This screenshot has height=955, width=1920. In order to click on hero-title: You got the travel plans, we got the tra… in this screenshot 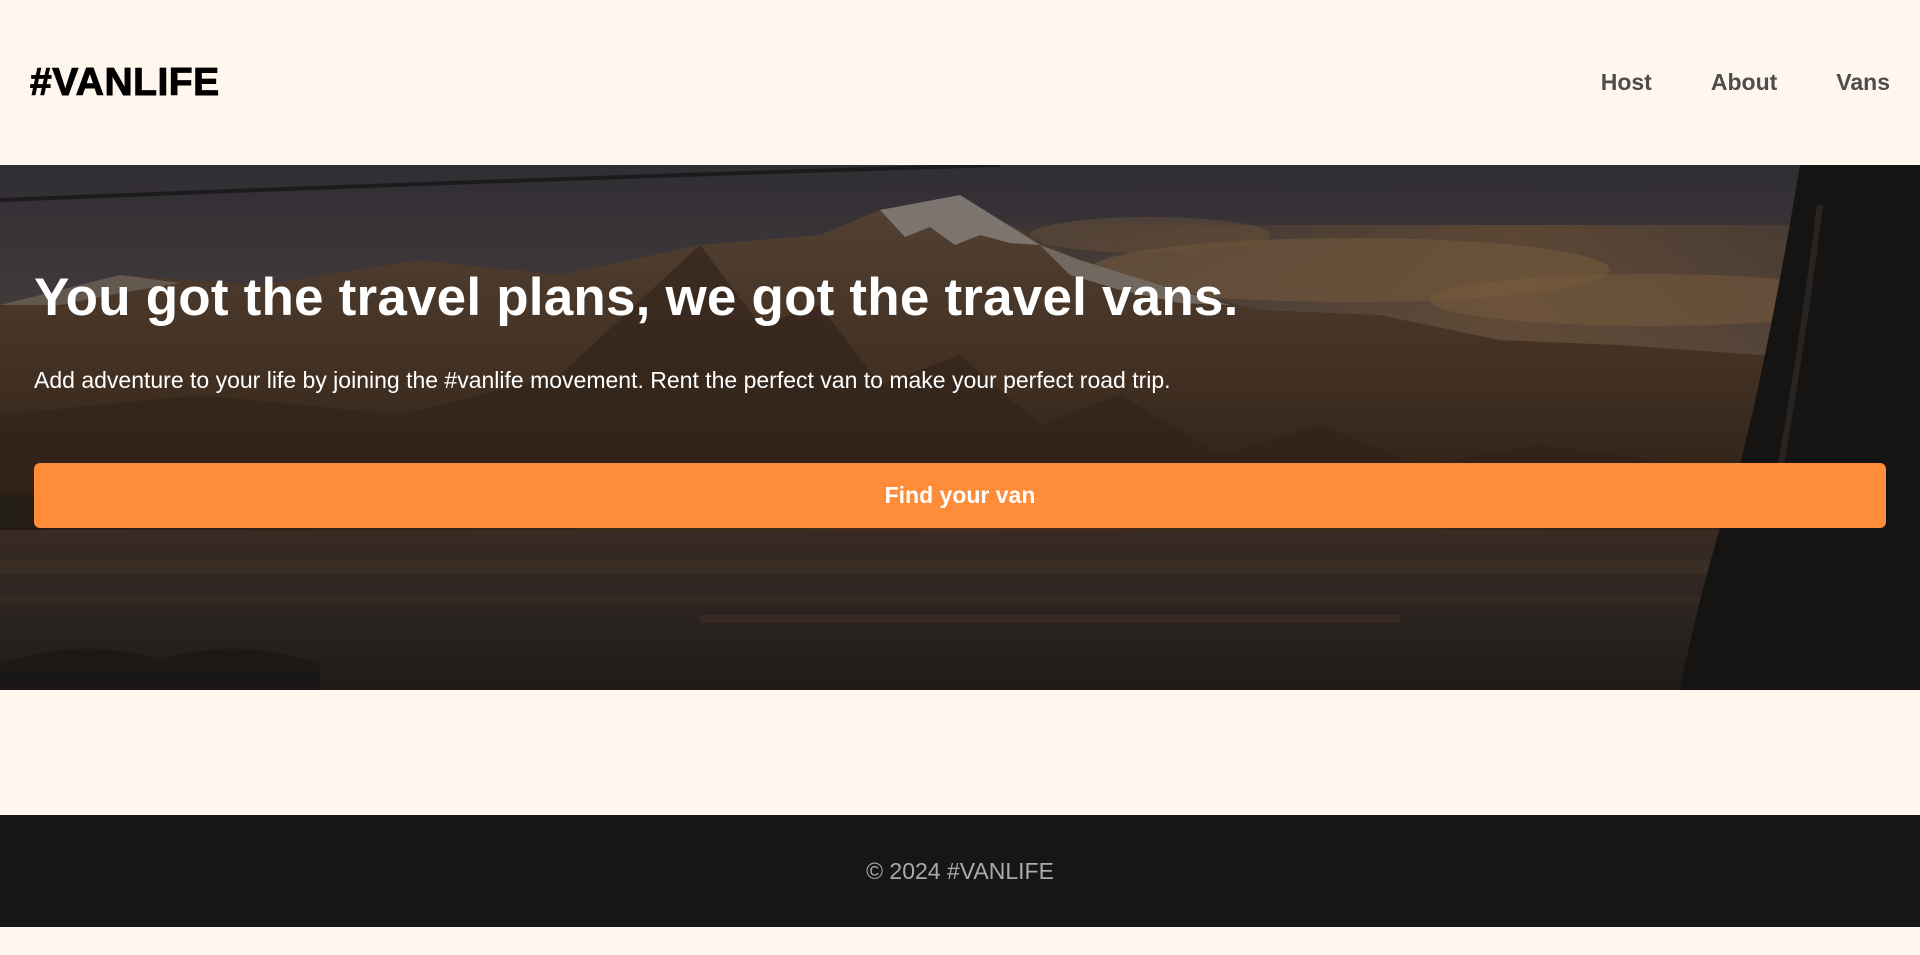, I will do `click(636, 297)`.